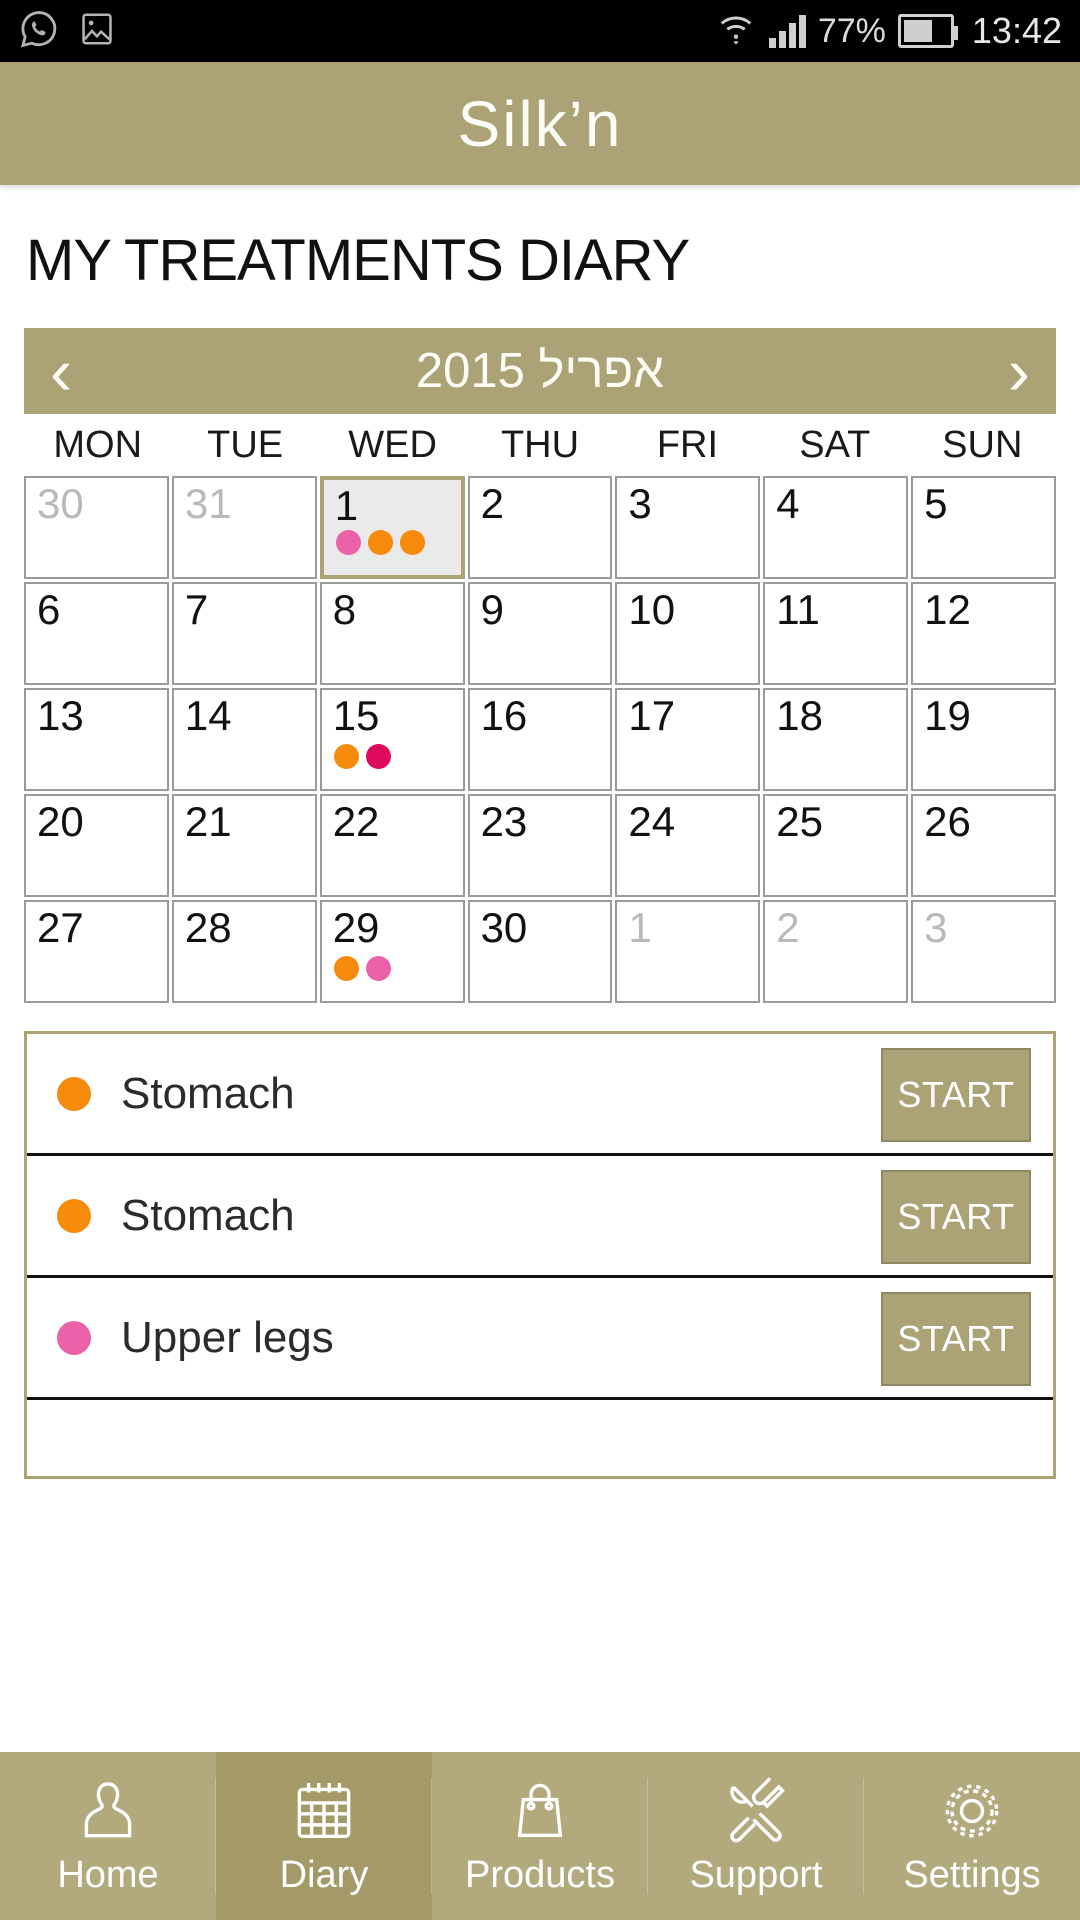 This screenshot has width=1080, height=1920. Describe the element at coordinates (96, 845) in the screenshot. I see `calendar-day-cell: 20` at that location.